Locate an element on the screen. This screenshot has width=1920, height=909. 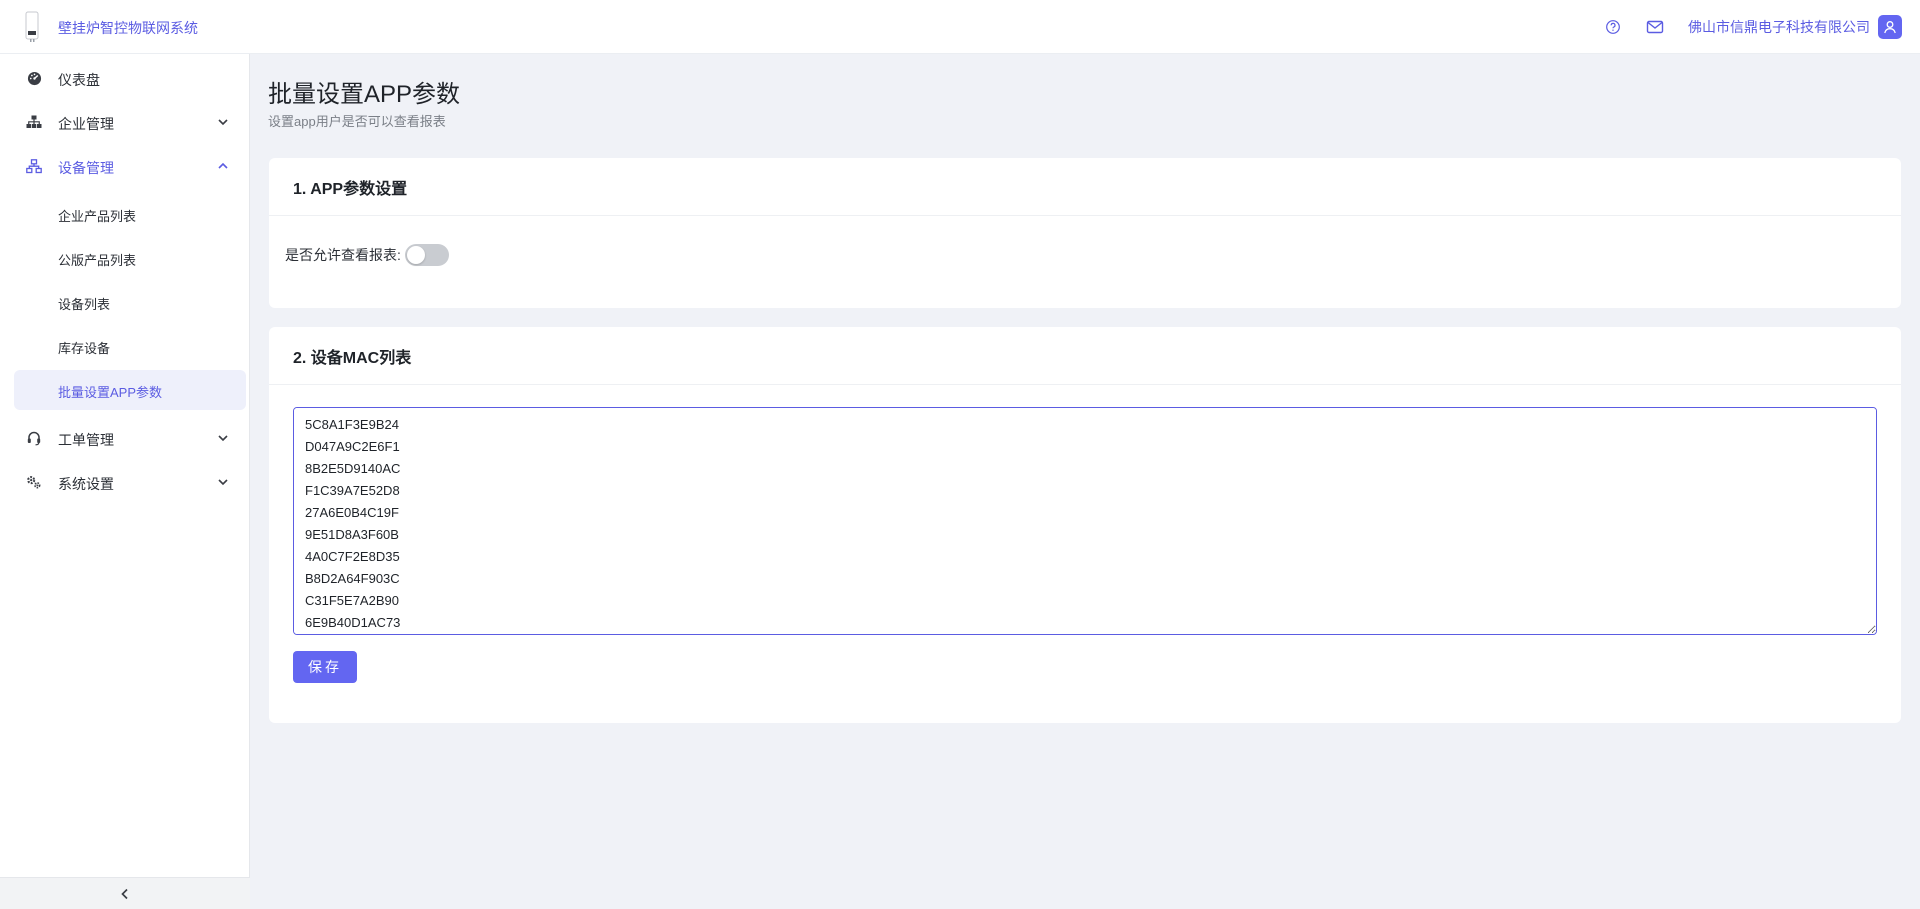
report-permission-toggle is located at coordinates (426, 255).